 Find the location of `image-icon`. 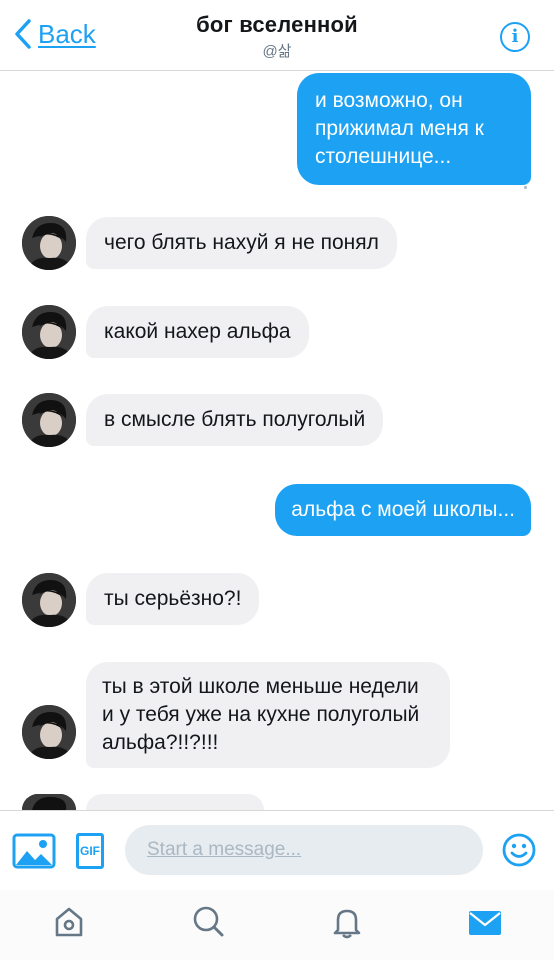

image-icon is located at coordinates (34, 851).